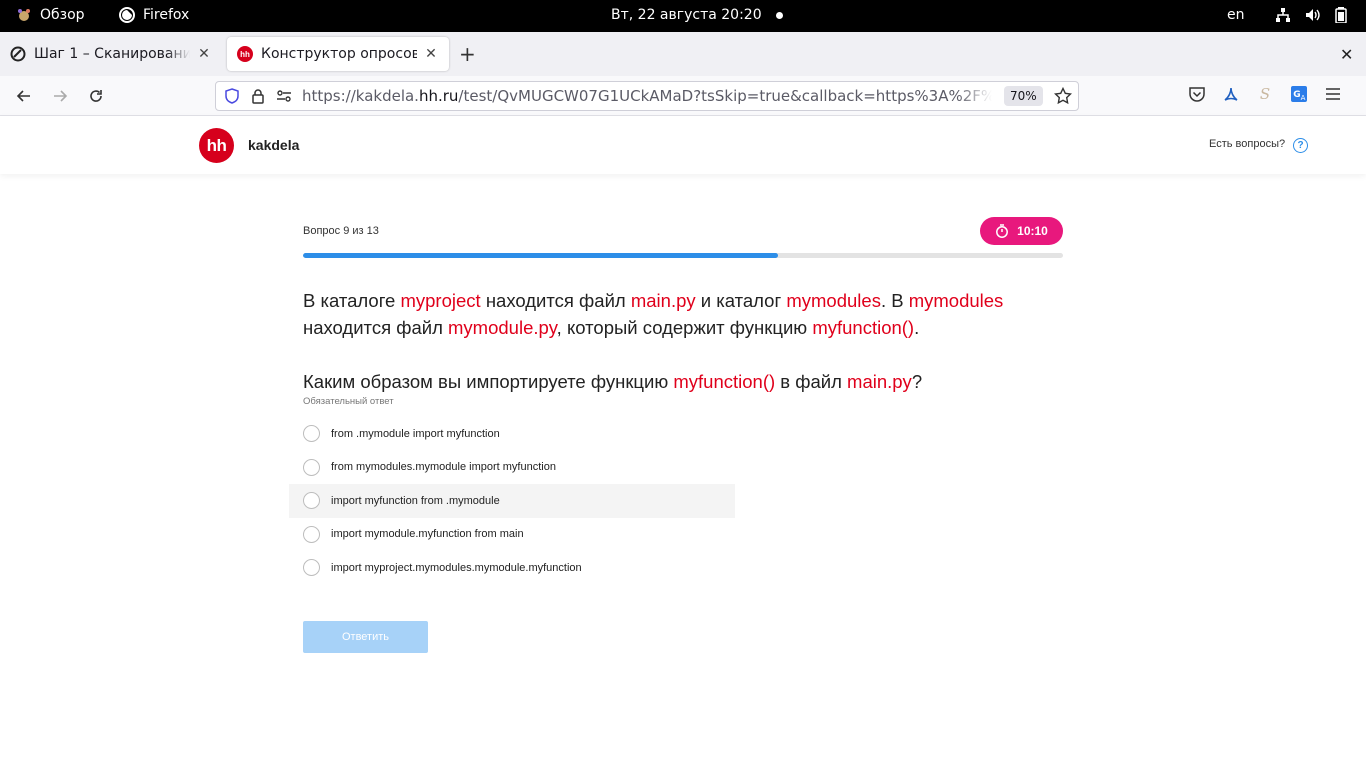  What do you see at coordinates (166, 15) in the screenshot?
I see `app-label: Firefox` at bounding box center [166, 15].